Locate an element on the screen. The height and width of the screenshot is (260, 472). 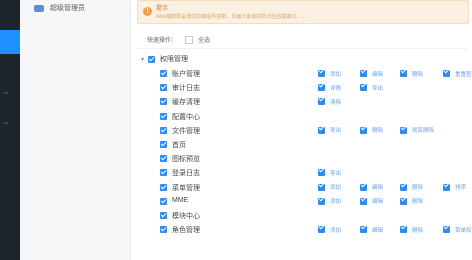
module-label: 角色管理 is located at coordinates (186, 231).